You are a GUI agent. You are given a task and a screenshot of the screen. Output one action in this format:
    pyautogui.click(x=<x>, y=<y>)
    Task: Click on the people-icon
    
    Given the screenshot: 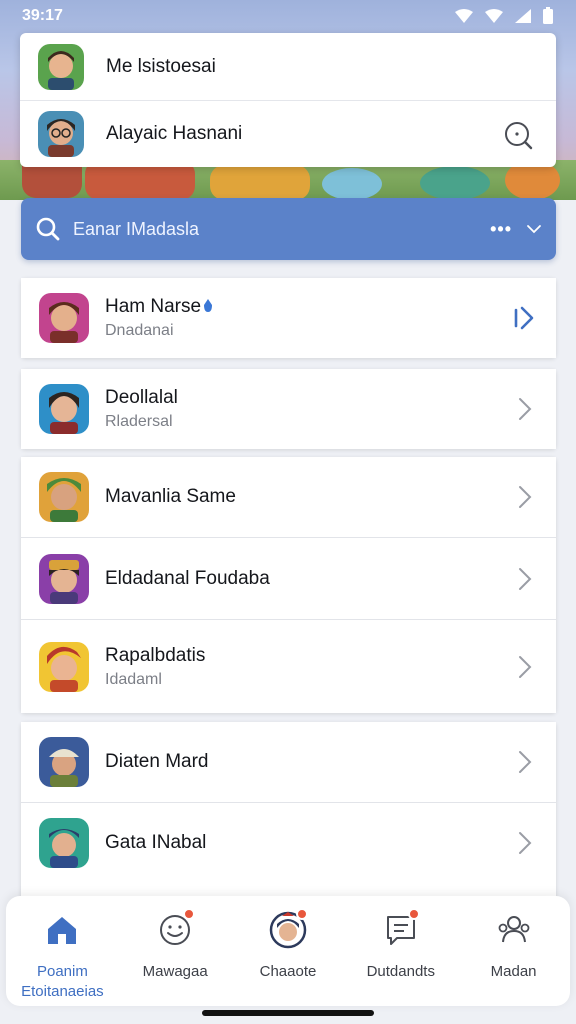 What is the action you would take?
    pyautogui.click(x=513, y=929)
    